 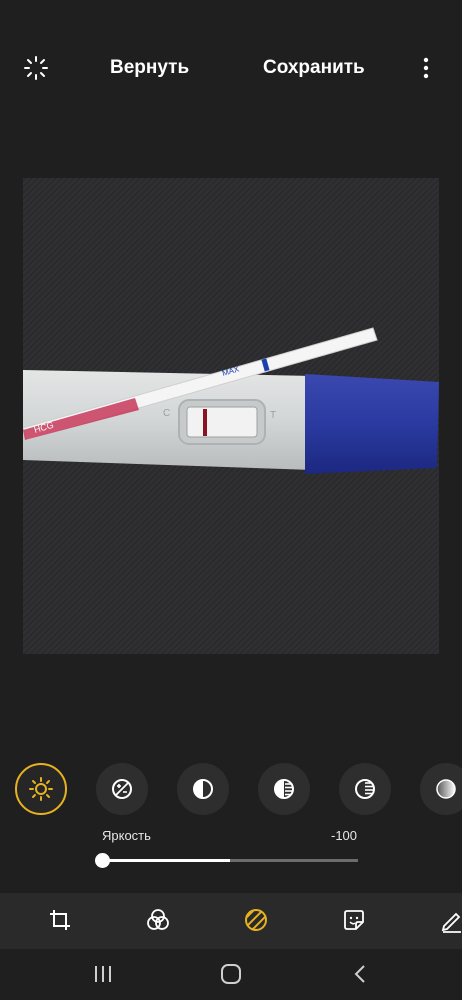 What do you see at coordinates (365, 789) in the screenshot?
I see `shadows-icon` at bounding box center [365, 789].